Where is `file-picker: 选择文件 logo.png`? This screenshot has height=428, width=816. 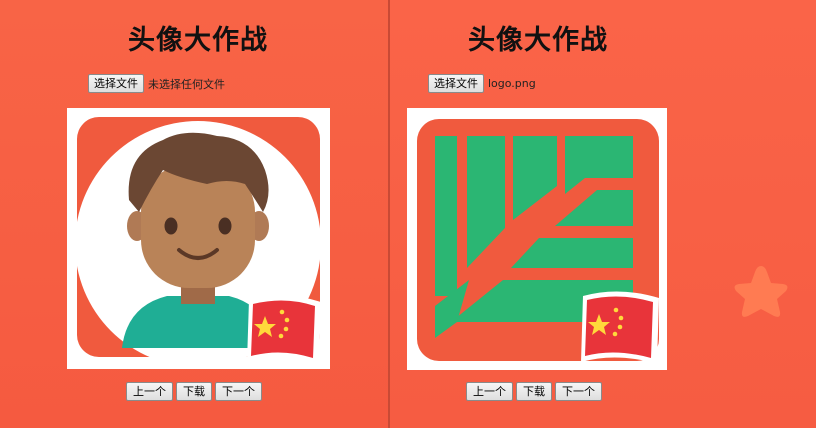 file-picker: 选择文件 logo.png is located at coordinates (482, 83).